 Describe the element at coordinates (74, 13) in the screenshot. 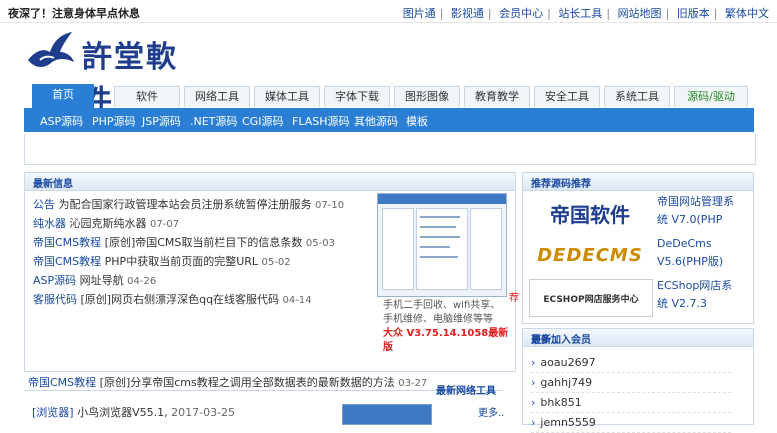

I see `night-notice: 夜深了！注意身体早点休息` at that location.